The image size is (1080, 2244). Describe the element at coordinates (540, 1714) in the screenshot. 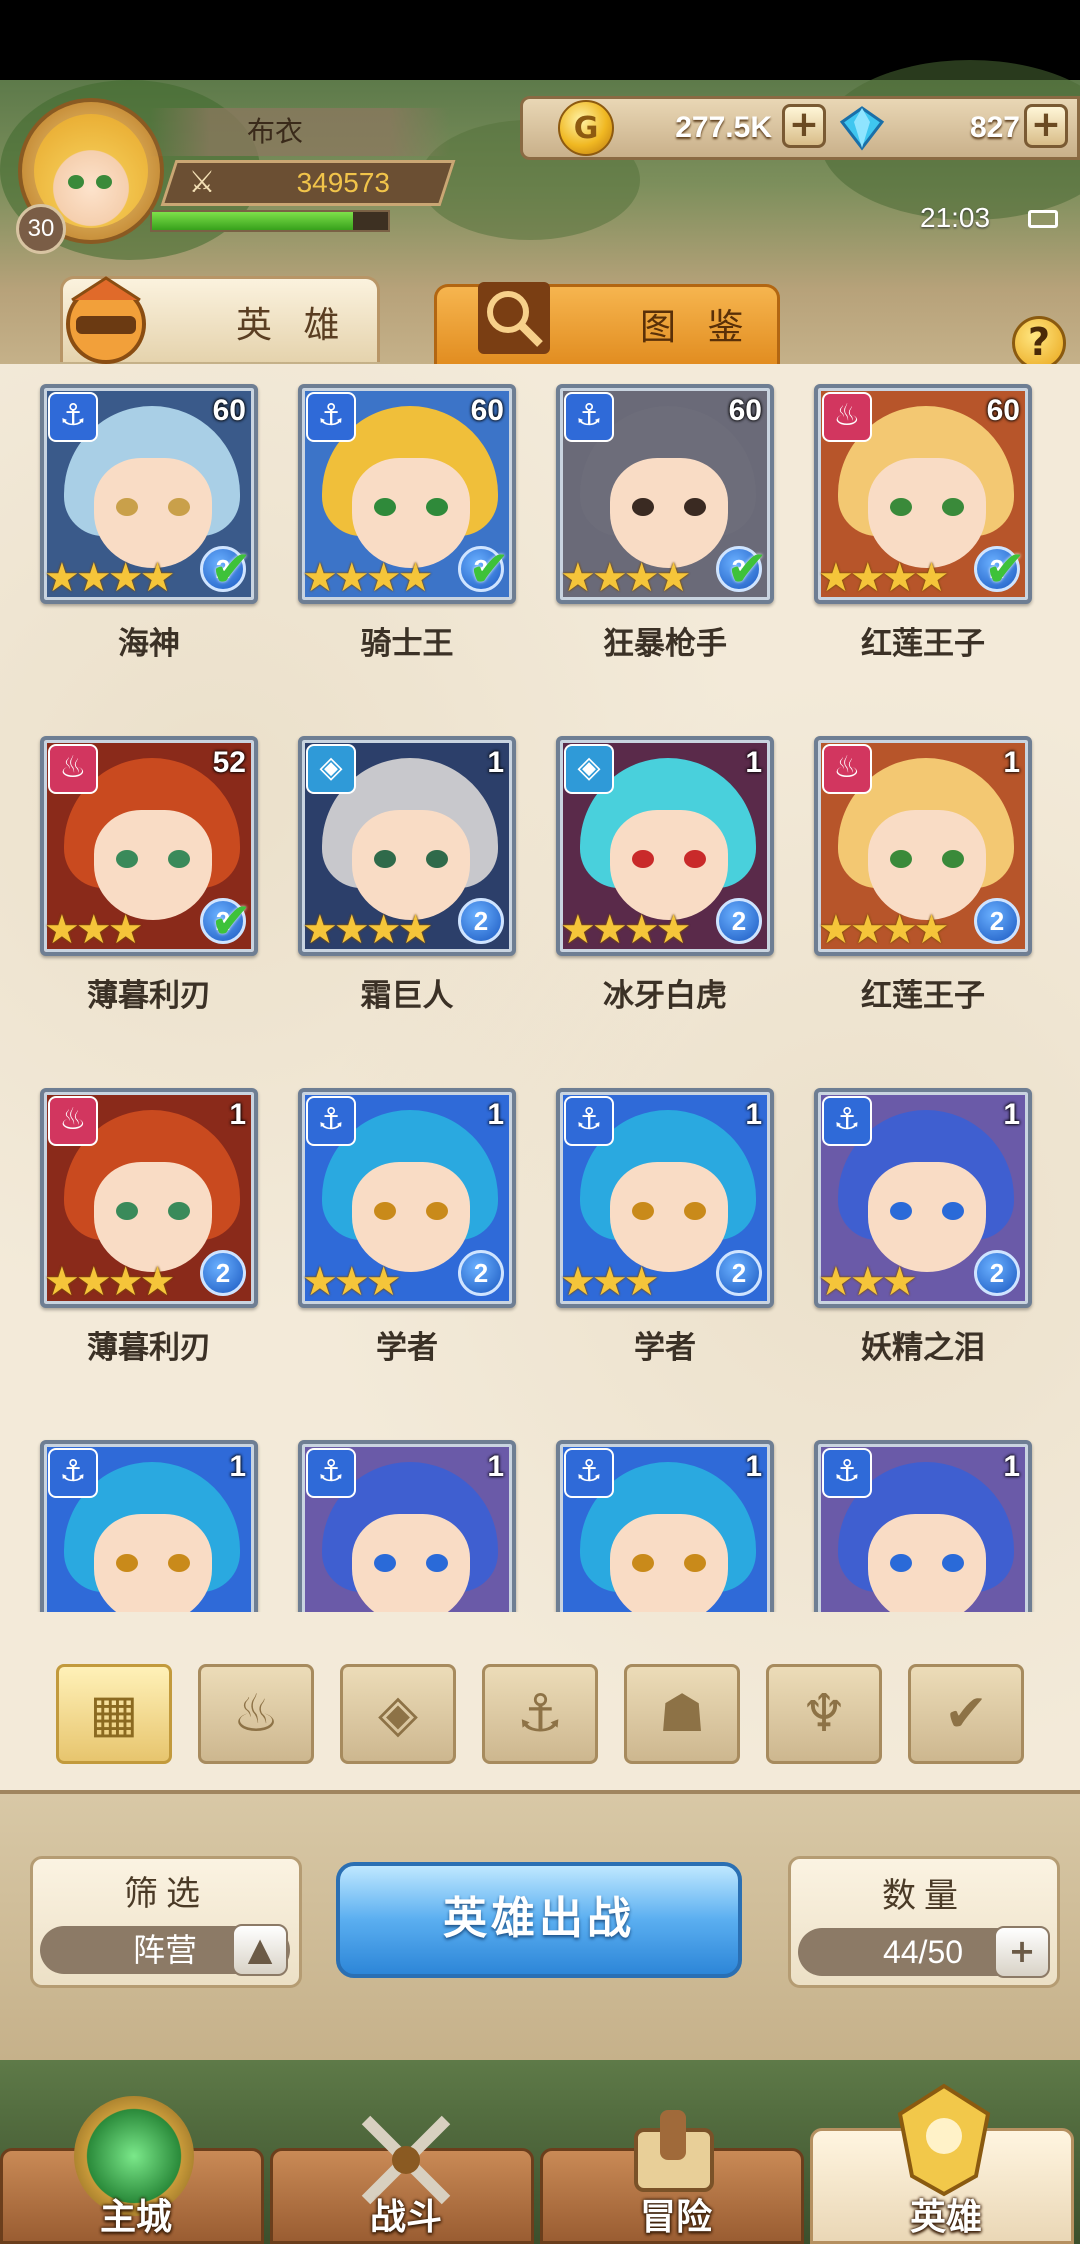

I see `filter-anchor-icon: ⚓` at that location.